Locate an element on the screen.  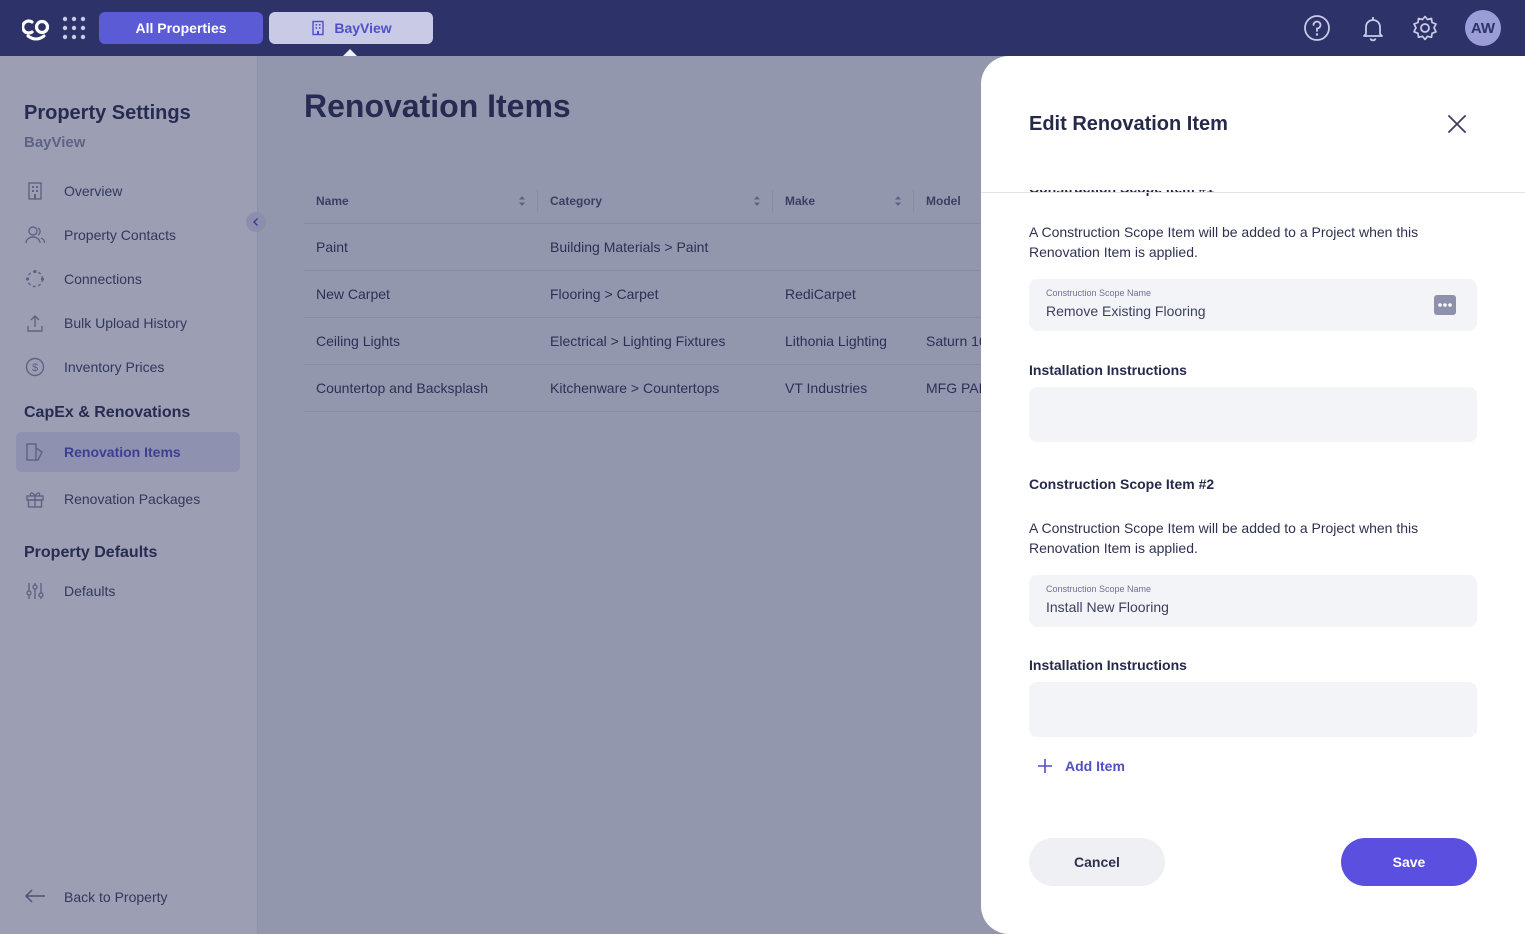
bell-icon is located at coordinates (1373, 28).